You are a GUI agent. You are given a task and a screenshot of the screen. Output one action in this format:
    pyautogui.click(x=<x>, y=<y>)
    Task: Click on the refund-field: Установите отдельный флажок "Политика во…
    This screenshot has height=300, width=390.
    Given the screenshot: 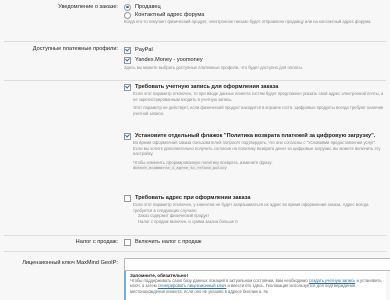 What is the action you would take?
    pyautogui.click(x=255, y=151)
    